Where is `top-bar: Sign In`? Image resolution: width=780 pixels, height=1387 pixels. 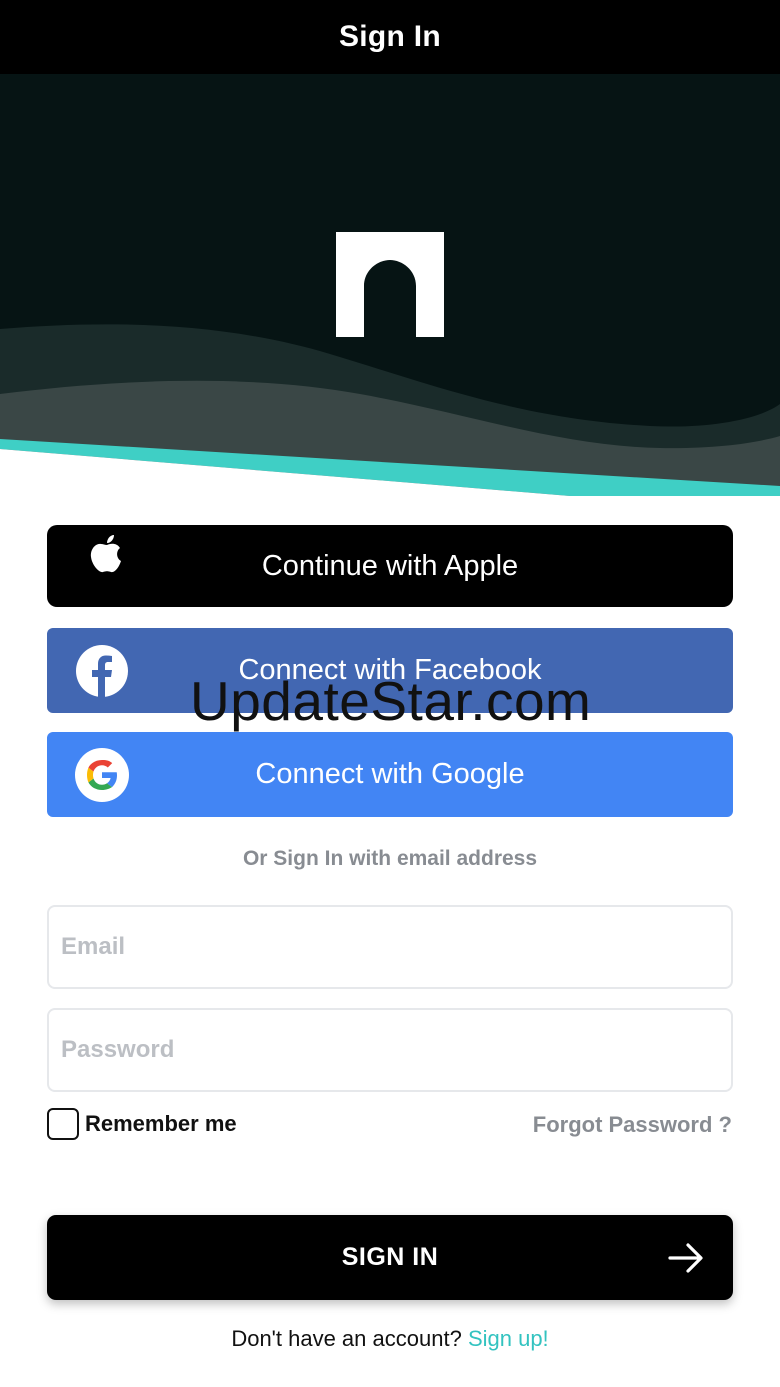 top-bar: Sign In is located at coordinates (390, 37).